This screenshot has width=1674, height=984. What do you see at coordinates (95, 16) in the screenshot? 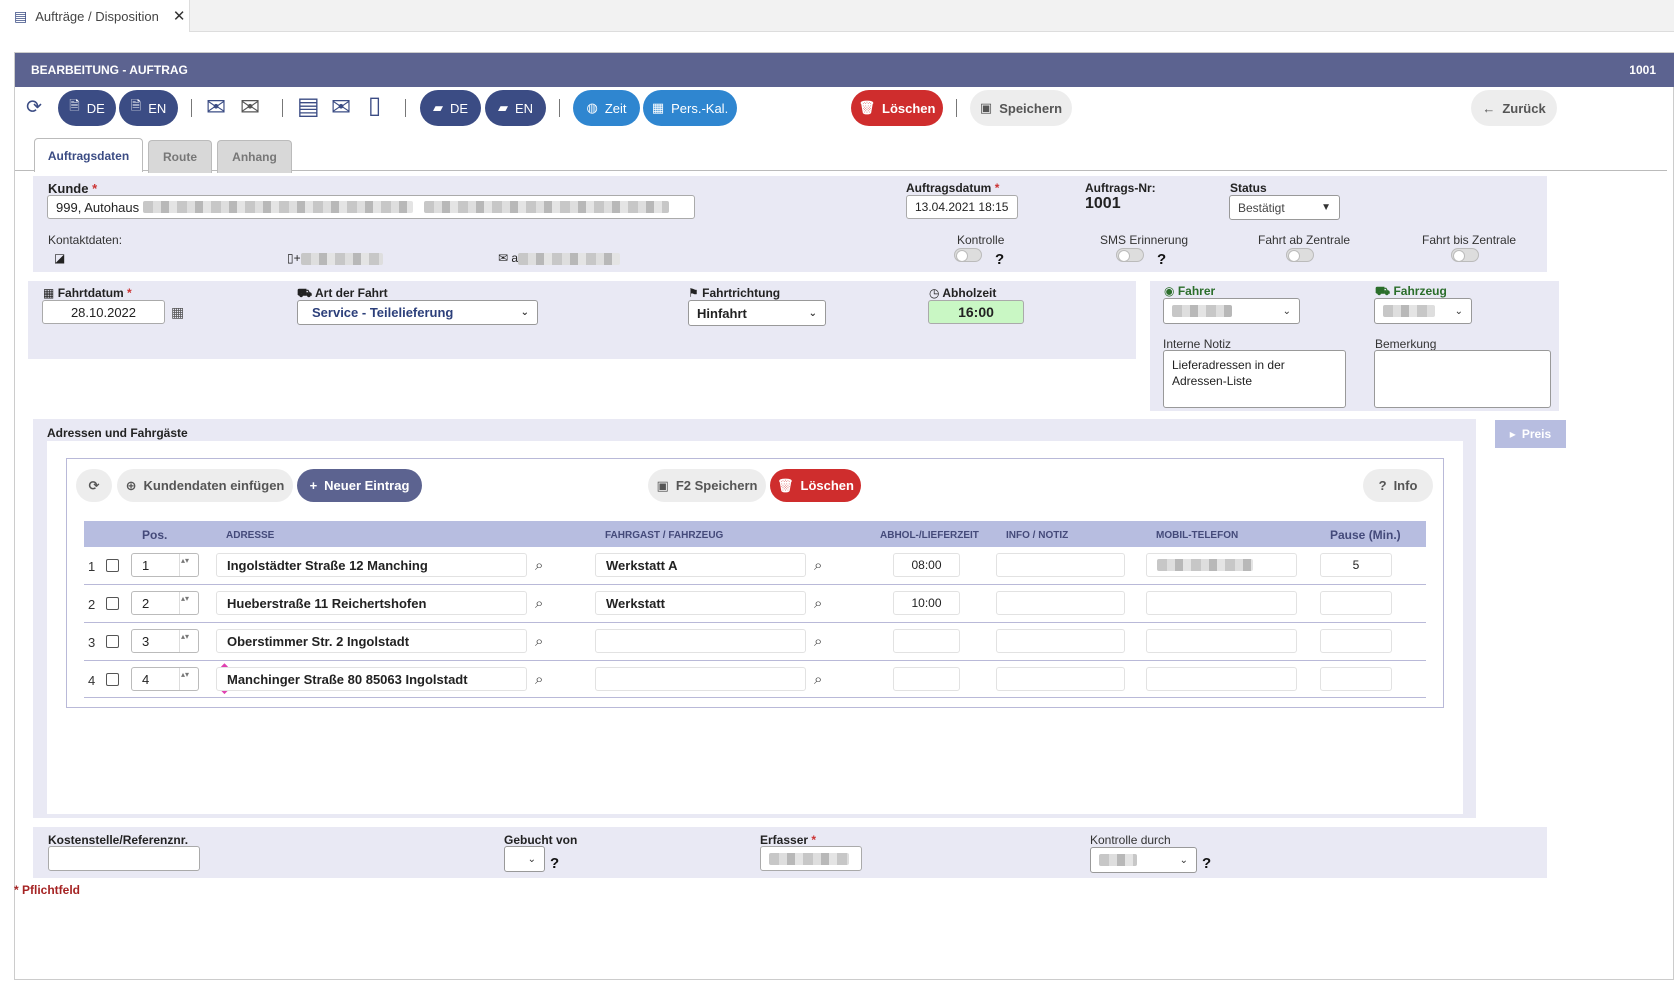
I see `document-tab: ▤ Aufträge / Disposition ✕` at bounding box center [95, 16].